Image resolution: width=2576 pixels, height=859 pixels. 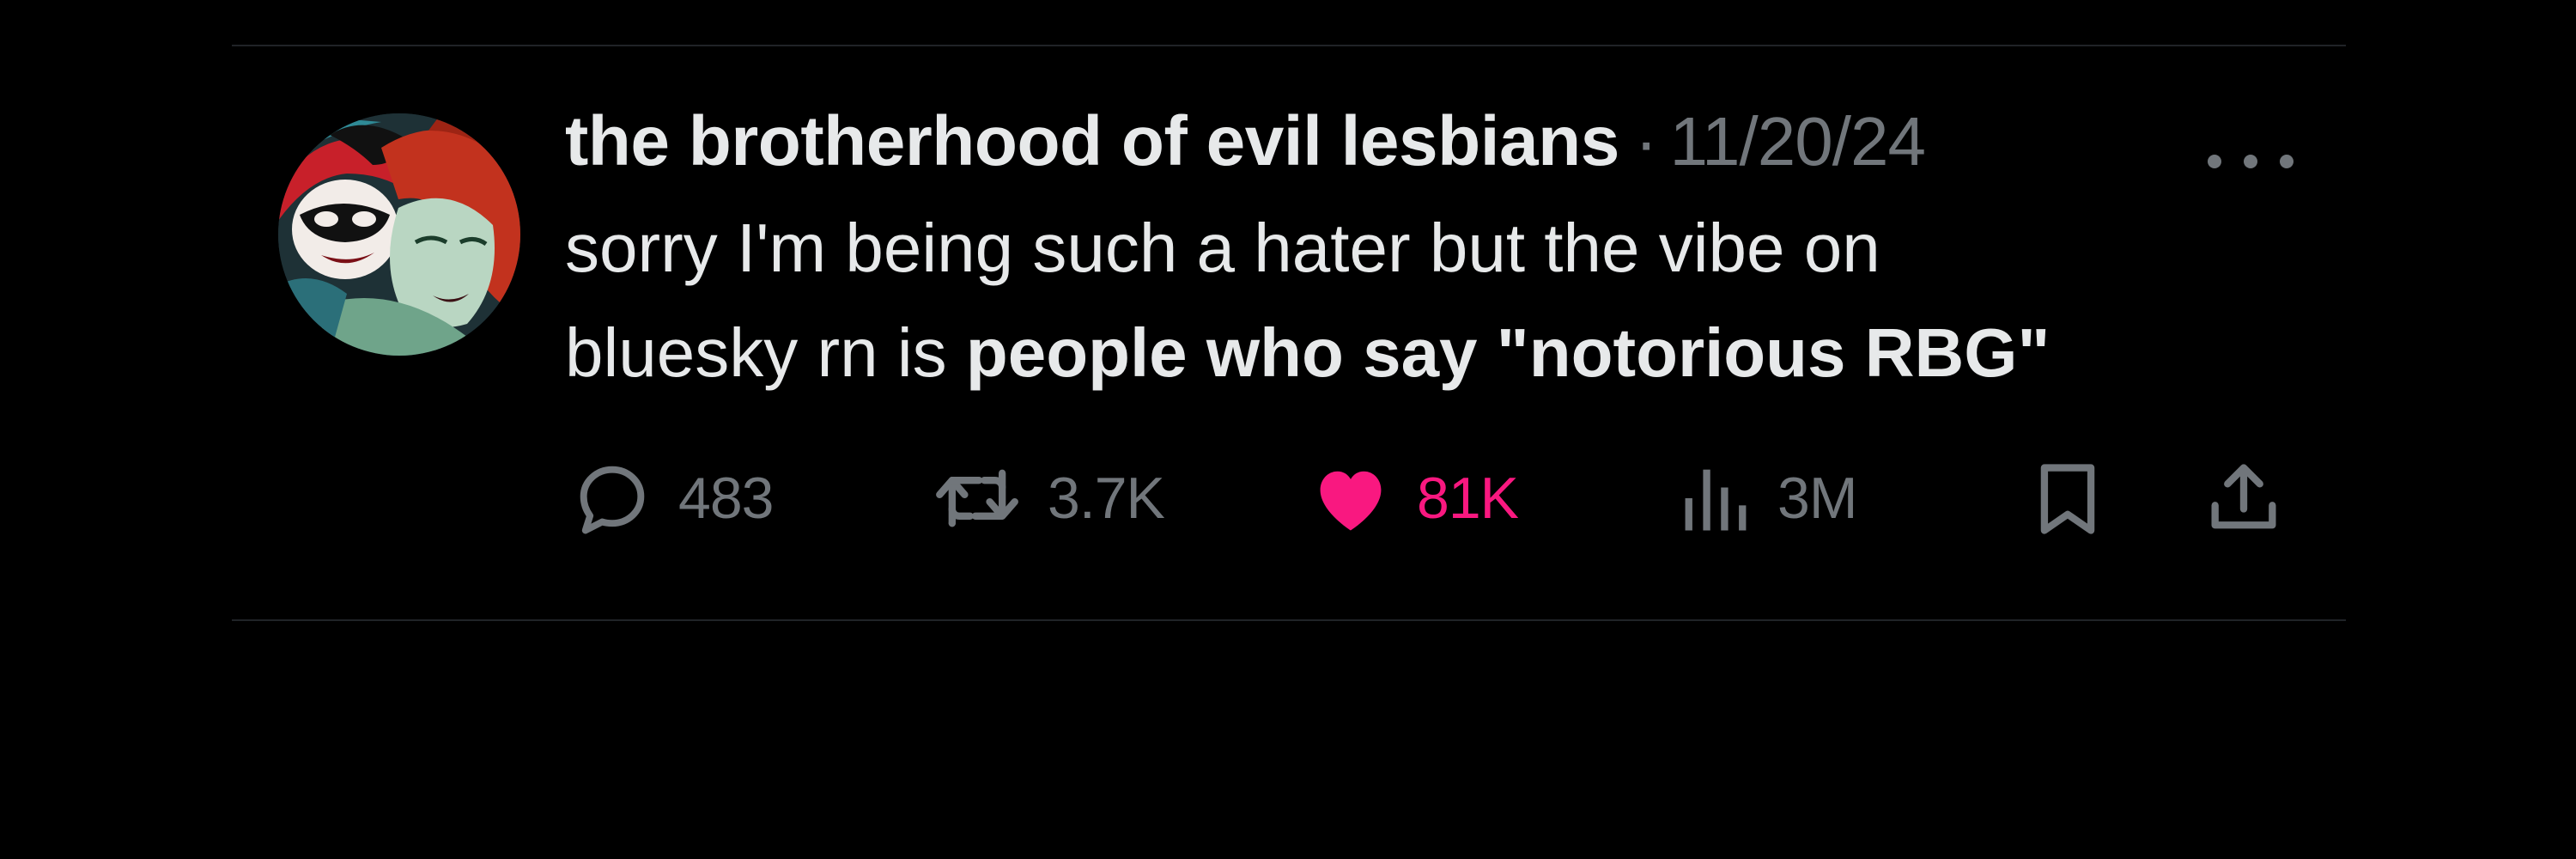 What do you see at coordinates (1765, 498) in the screenshot?
I see `views-button: 3M` at bounding box center [1765, 498].